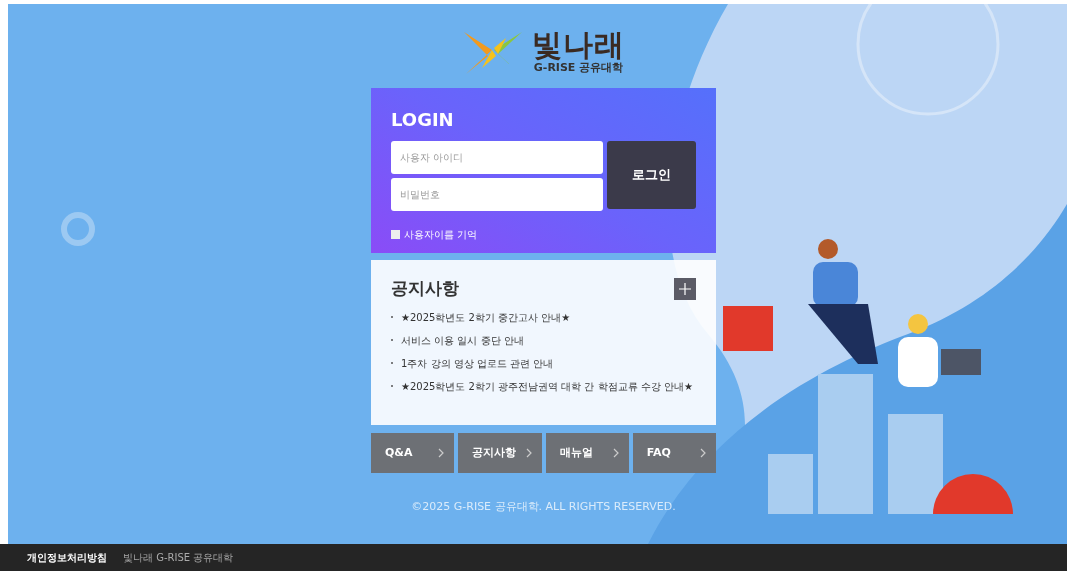 Image resolution: width=1067 pixels, height=571 pixels. What do you see at coordinates (462, 340) in the screenshot?
I see `notice-link: 서비스 이용 일시 중단 안내` at bounding box center [462, 340].